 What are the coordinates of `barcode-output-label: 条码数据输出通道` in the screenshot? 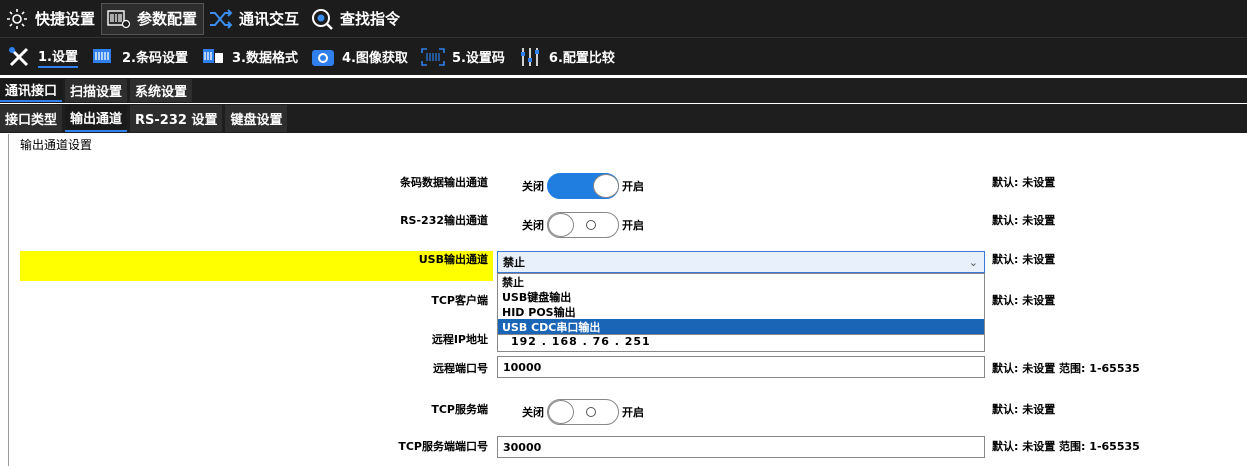 It's located at (444, 182).